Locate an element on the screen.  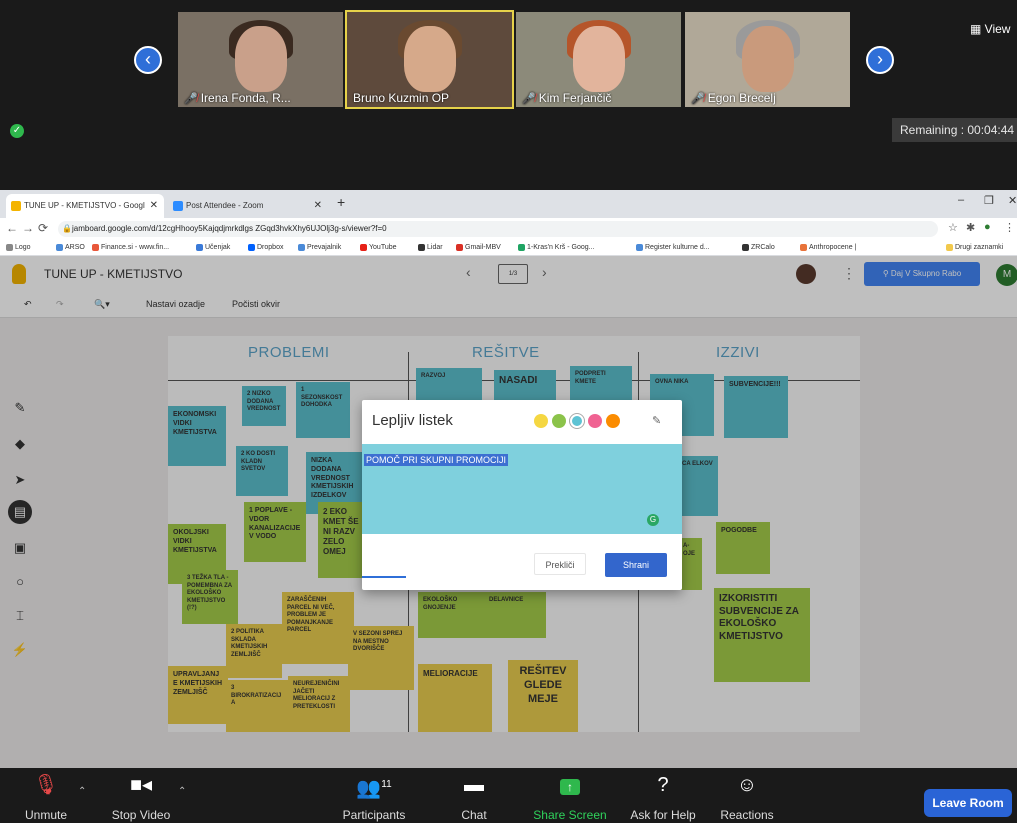
view-button: ▦ View is located at coordinates (990, 29).